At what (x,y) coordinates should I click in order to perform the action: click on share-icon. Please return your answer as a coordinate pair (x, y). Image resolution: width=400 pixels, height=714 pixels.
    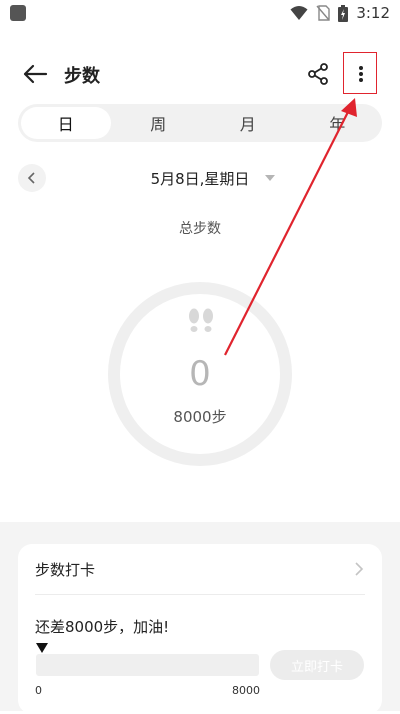
    Looking at the image, I should click on (318, 74).